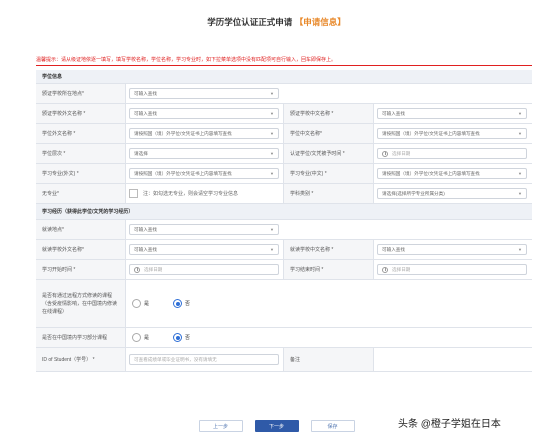  Describe the element at coordinates (147, 338) in the screenshot. I see `radio-label: 是` at that location.